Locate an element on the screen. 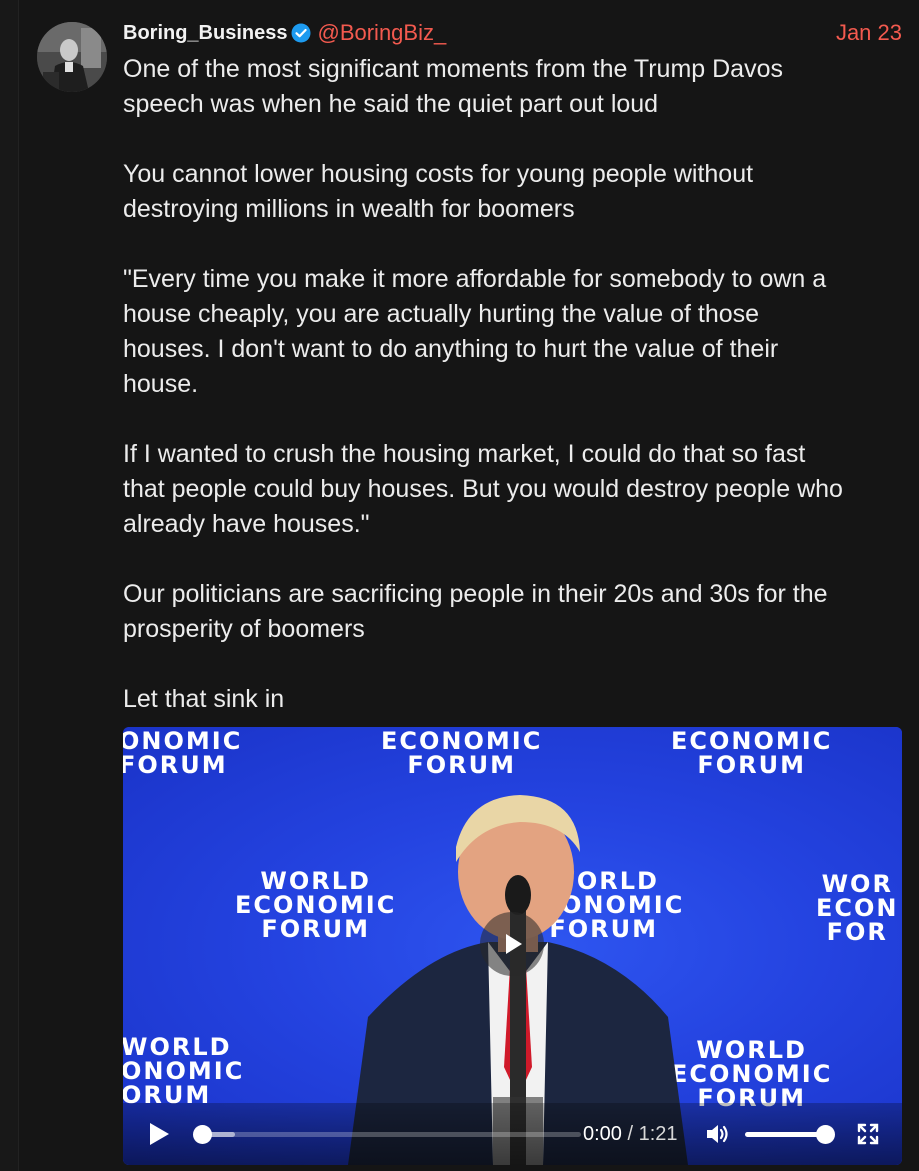  post-date: Jan 23 is located at coordinates (869, 33).